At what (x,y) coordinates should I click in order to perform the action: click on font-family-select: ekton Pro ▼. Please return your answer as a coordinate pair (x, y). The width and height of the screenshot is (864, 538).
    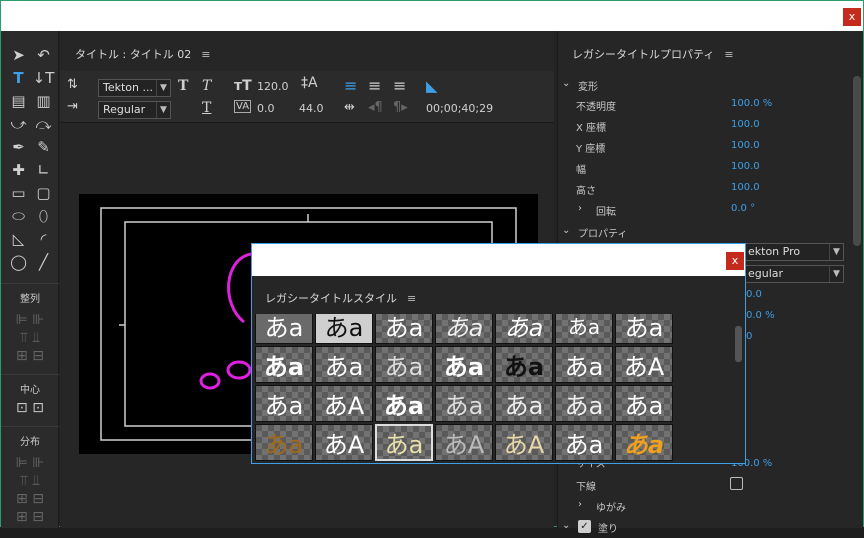
    Looking at the image, I should click on (793, 252).